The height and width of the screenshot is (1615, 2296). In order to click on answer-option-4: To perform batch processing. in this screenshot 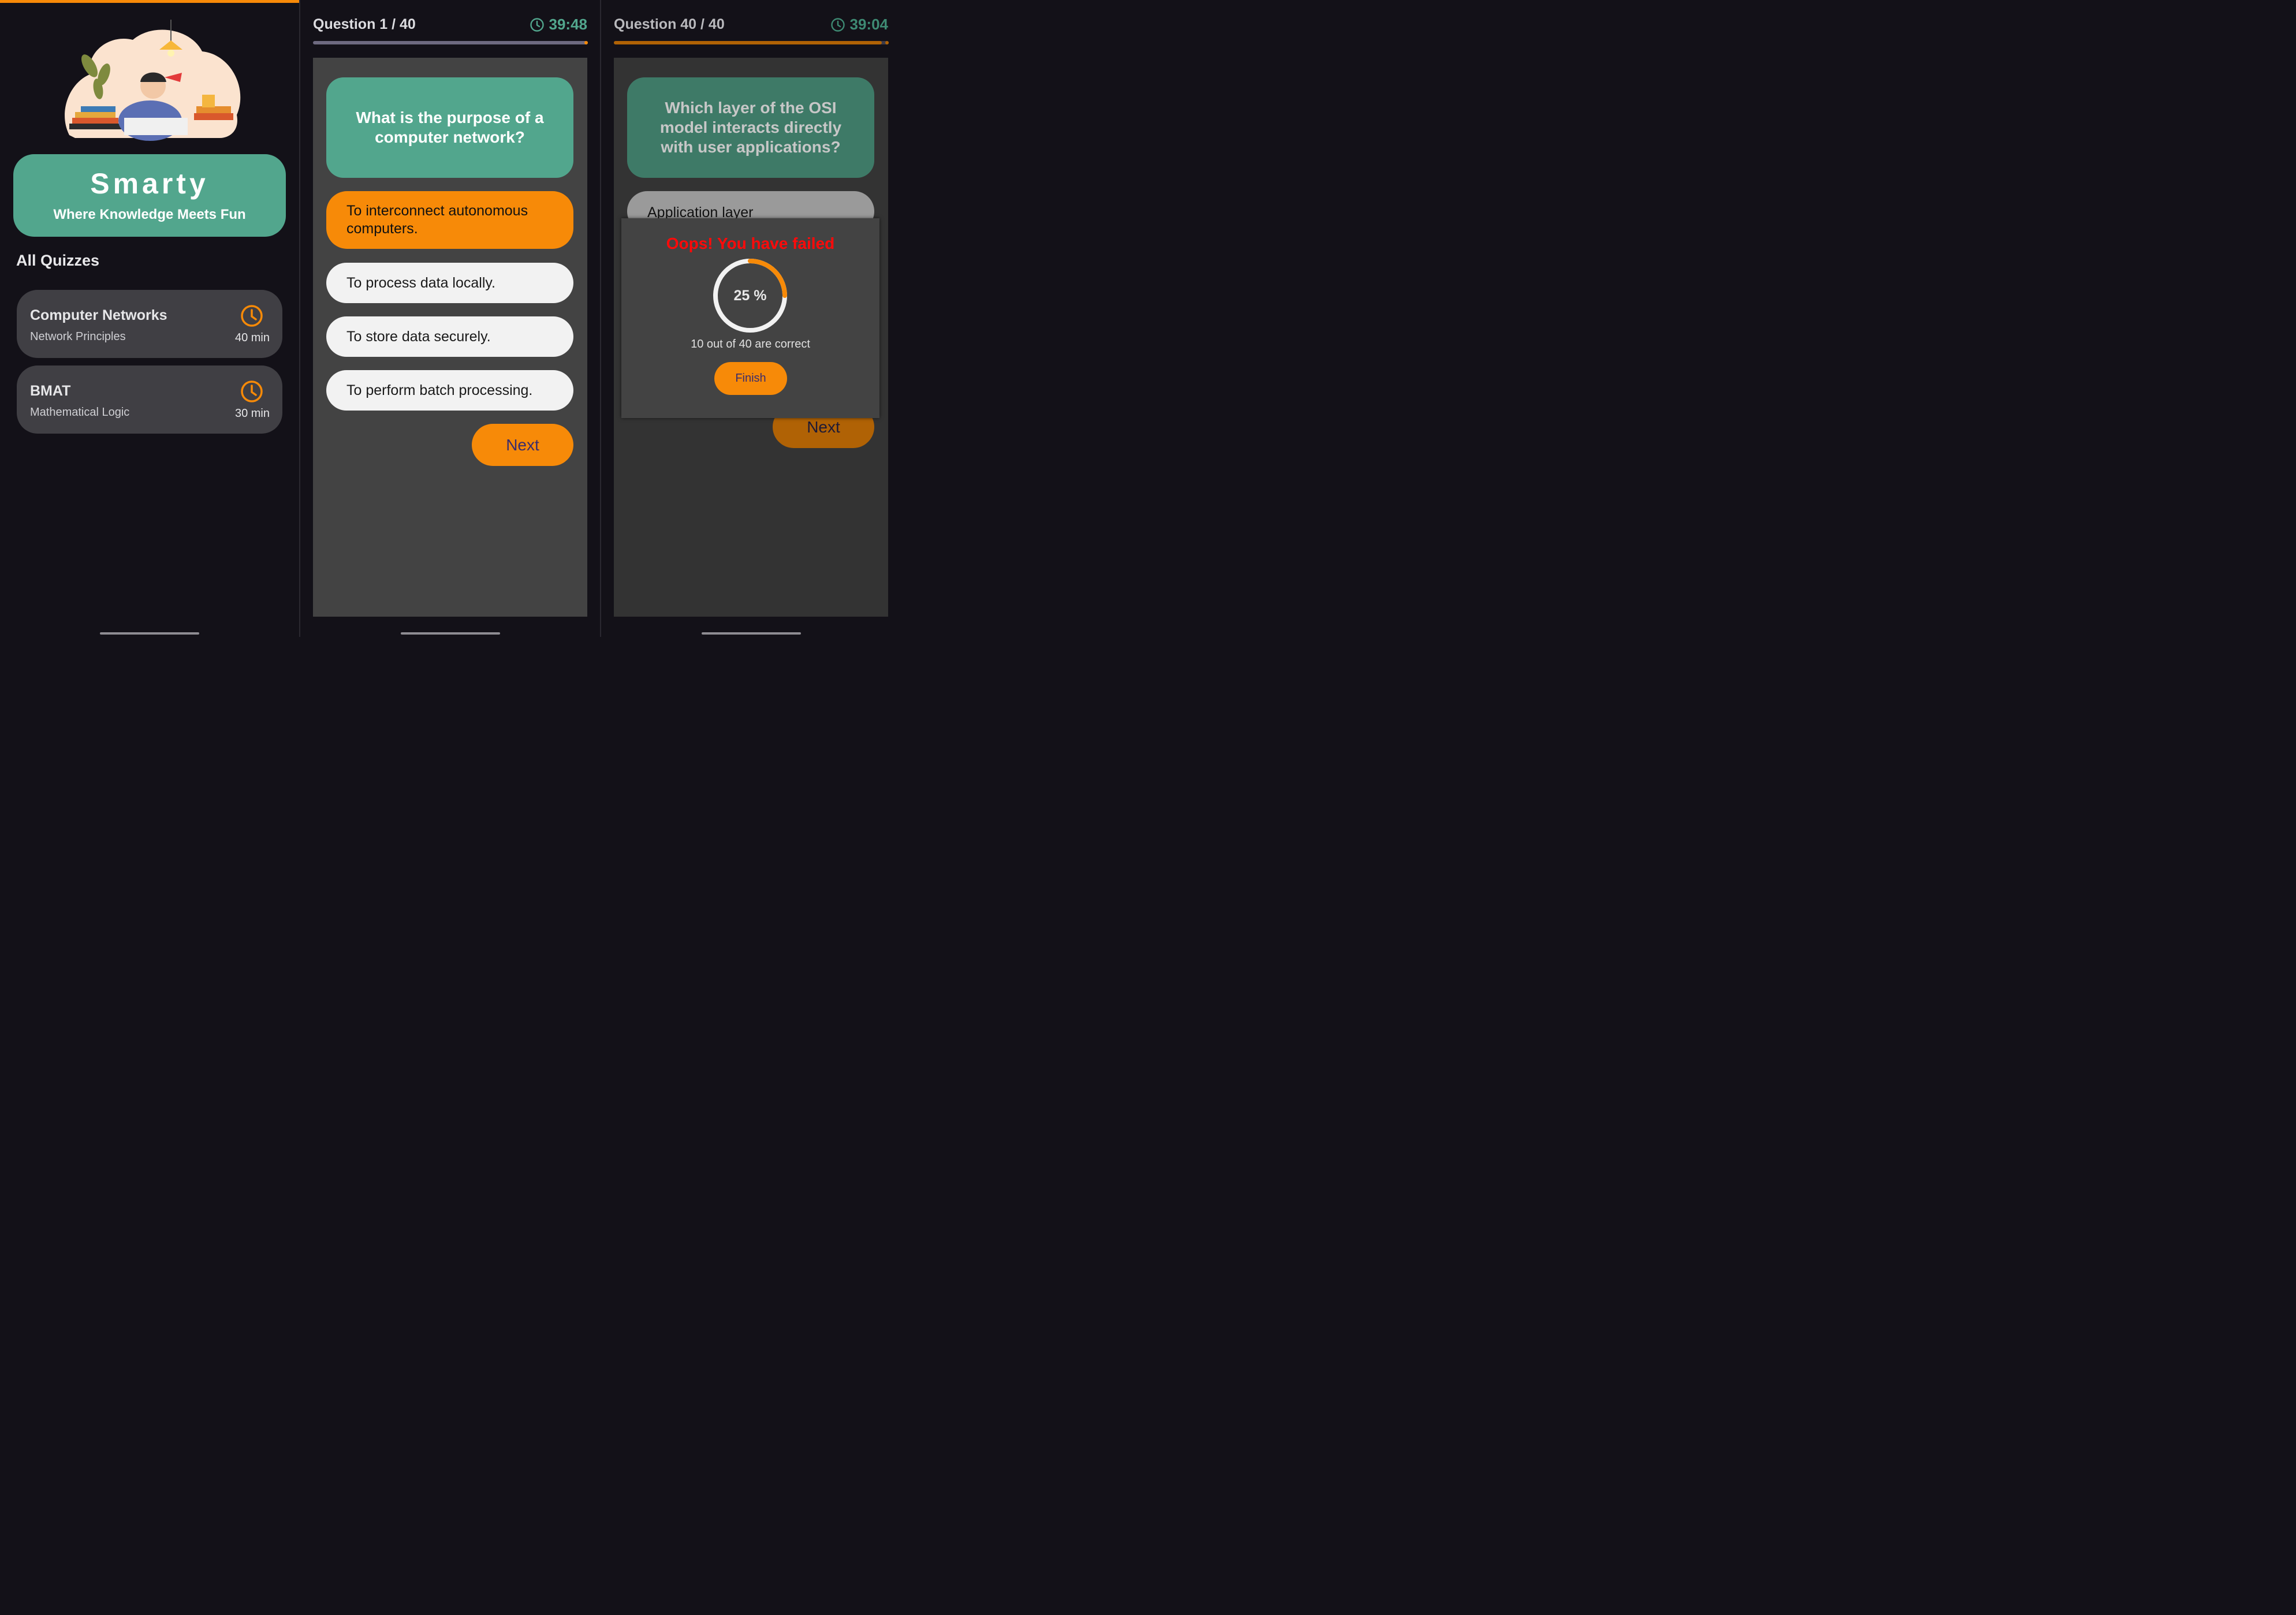, I will do `click(449, 390)`.